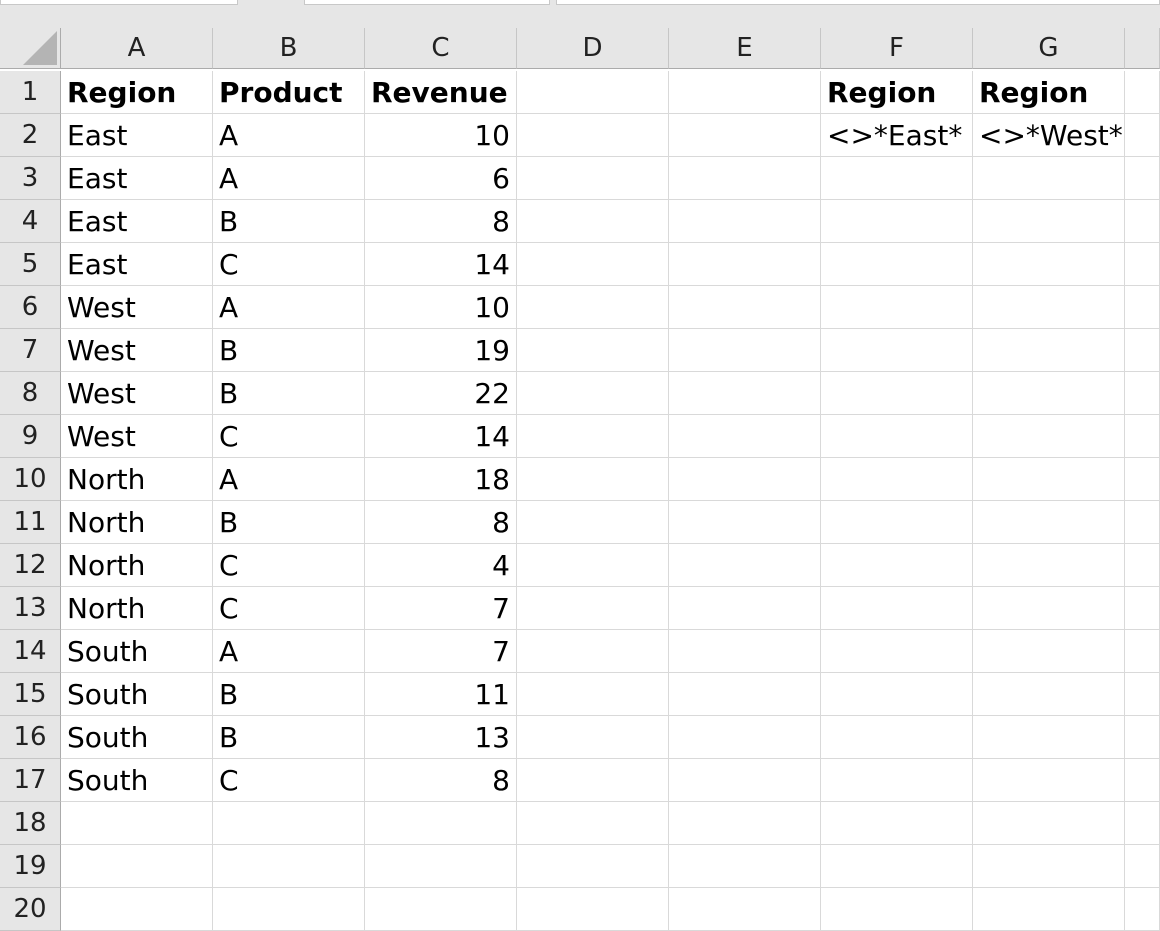 This screenshot has width=1160, height=931. What do you see at coordinates (137, 135) in the screenshot?
I see `cell-A2: East` at bounding box center [137, 135].